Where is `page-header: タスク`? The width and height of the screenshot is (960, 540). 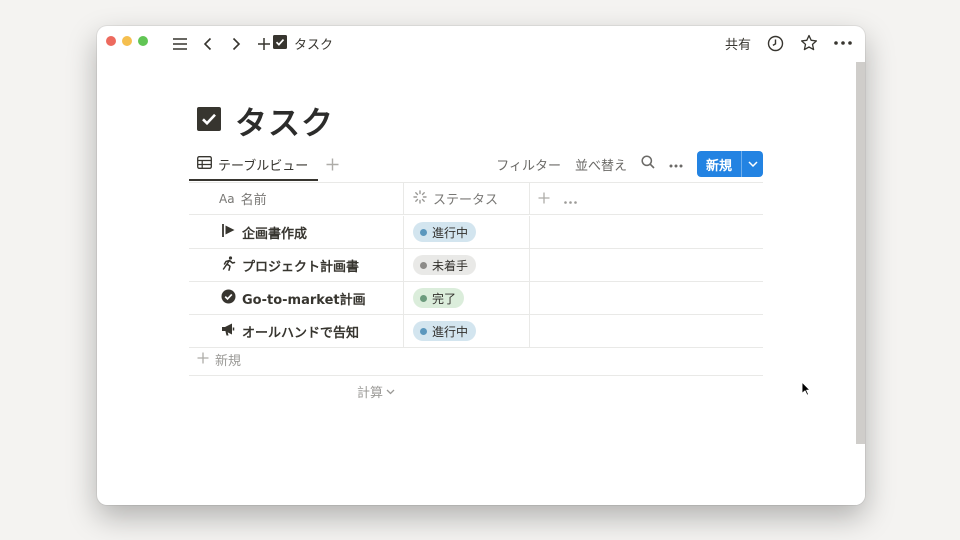
page-header: タスク is located at coordinates (265, 121).